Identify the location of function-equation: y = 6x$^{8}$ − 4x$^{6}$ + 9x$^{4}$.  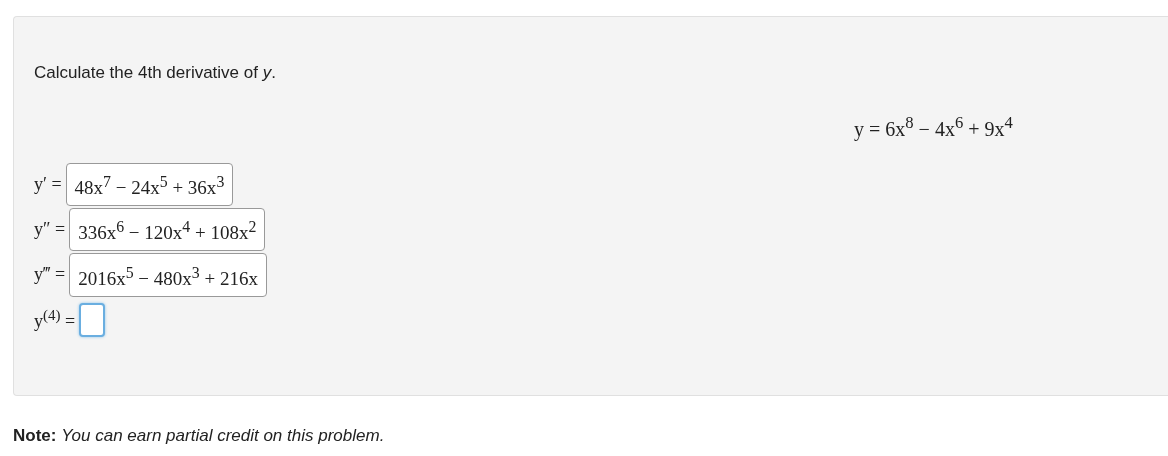
(933, 127).